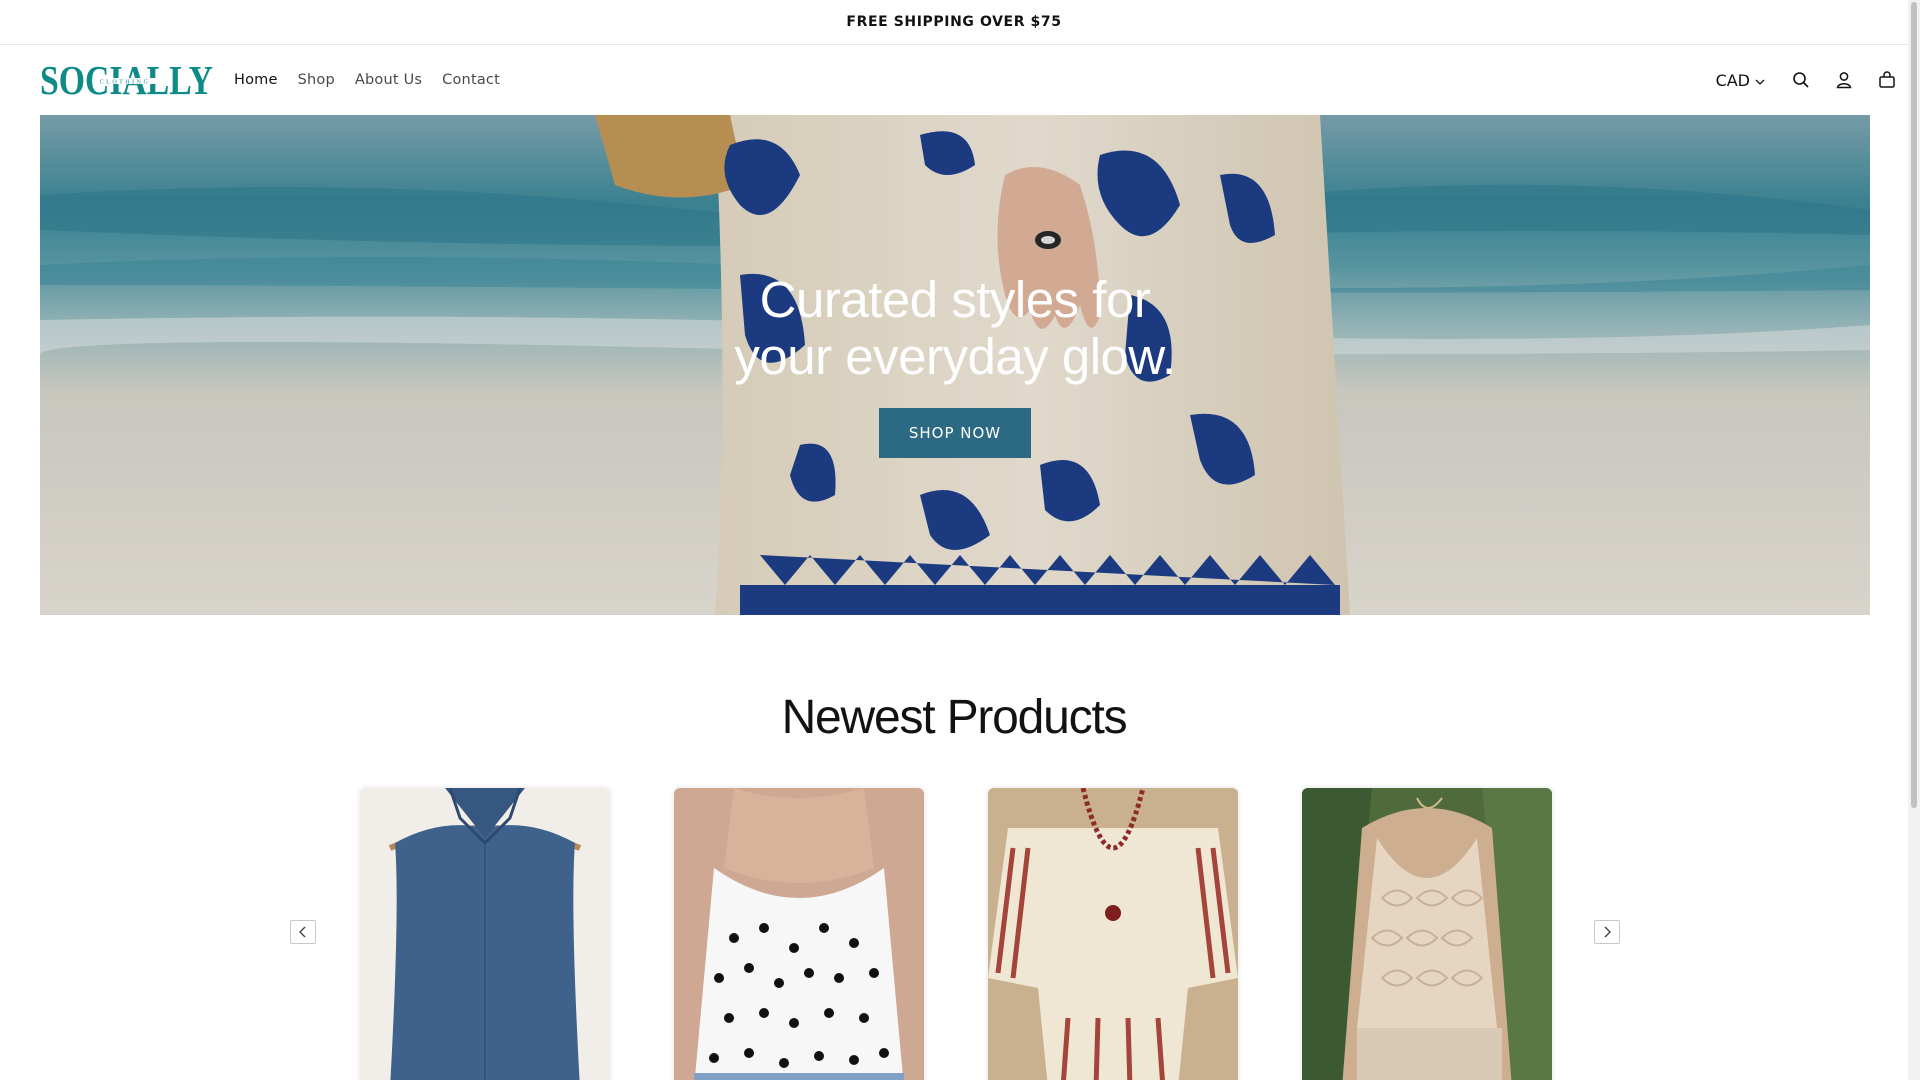 This screenshot has width=1920, height=1080. I want to click on account-icon, so click(1843, 80).